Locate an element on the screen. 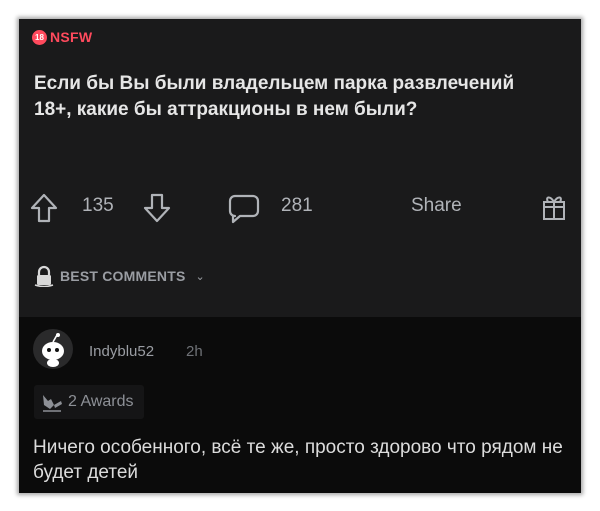 The image size is (600, 511). downvote-icon is located at coordinates (157, 208).